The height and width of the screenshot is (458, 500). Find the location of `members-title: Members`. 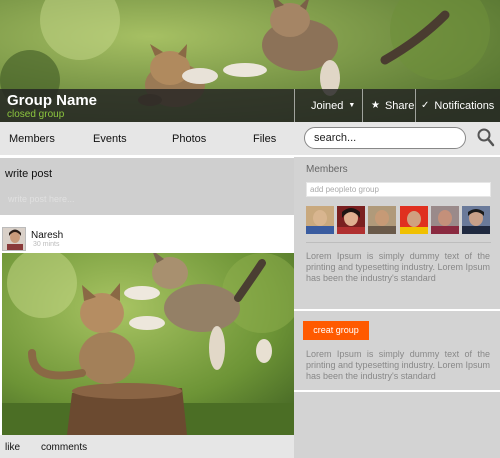

members-title: Members is located at coordinates (327, 169).